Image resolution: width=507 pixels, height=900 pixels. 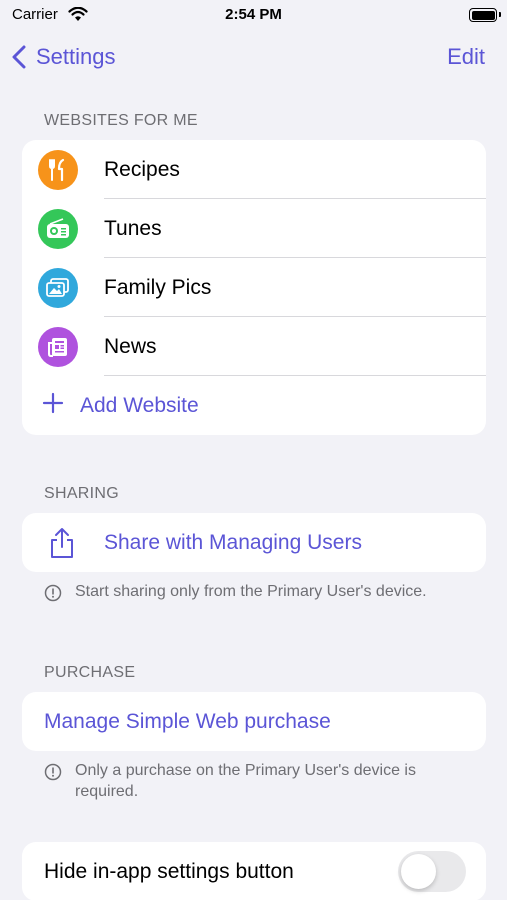 What do you see at coordinates (233, 542) in the screenshot?
I see `share-with-managing-users-label: Share with Managing Users` at bounding box center [233, 542].